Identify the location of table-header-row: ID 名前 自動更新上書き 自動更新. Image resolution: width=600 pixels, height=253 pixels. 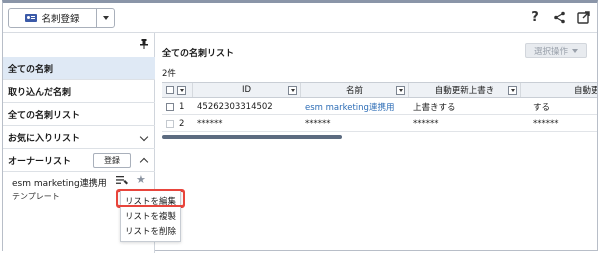
(379, 90).